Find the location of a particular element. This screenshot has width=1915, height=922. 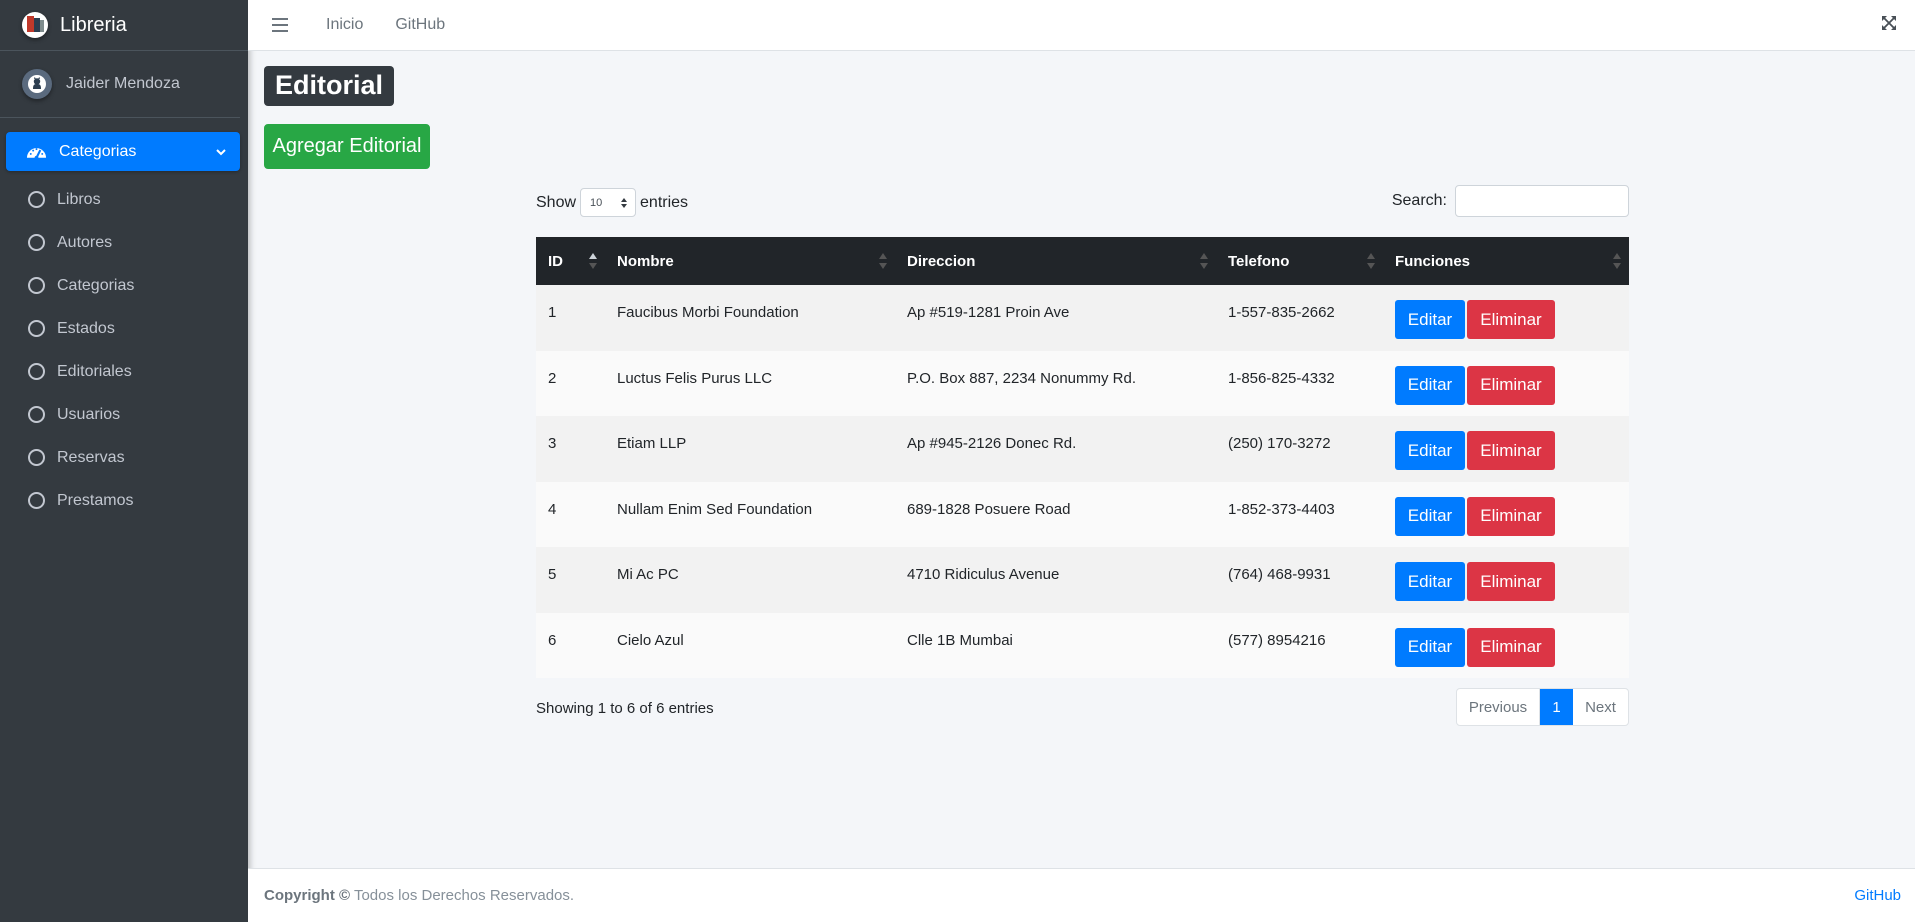

pagination-page-1: 1 is located at coordinates (1556, 707).